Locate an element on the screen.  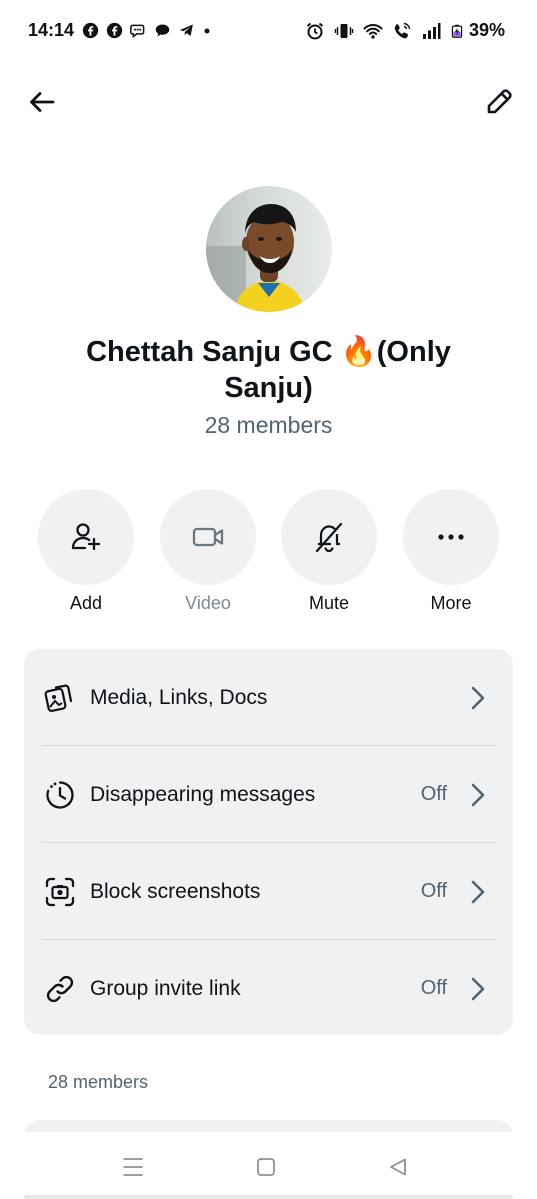
battery-percent: 39% is located at coordinates (486, 30).